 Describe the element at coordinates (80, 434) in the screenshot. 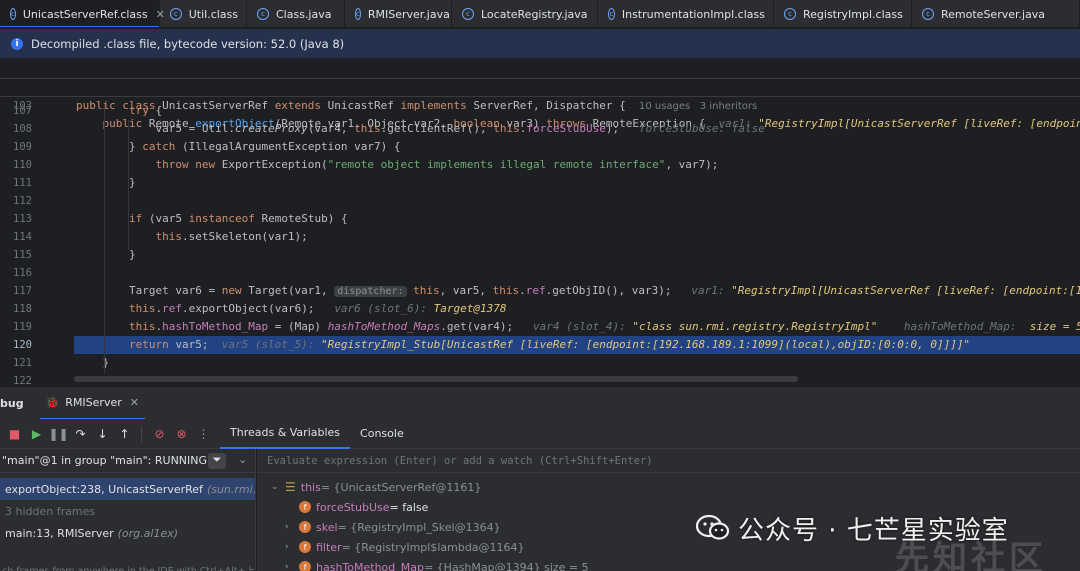

I see `step-over-icon: ↷` at that location.